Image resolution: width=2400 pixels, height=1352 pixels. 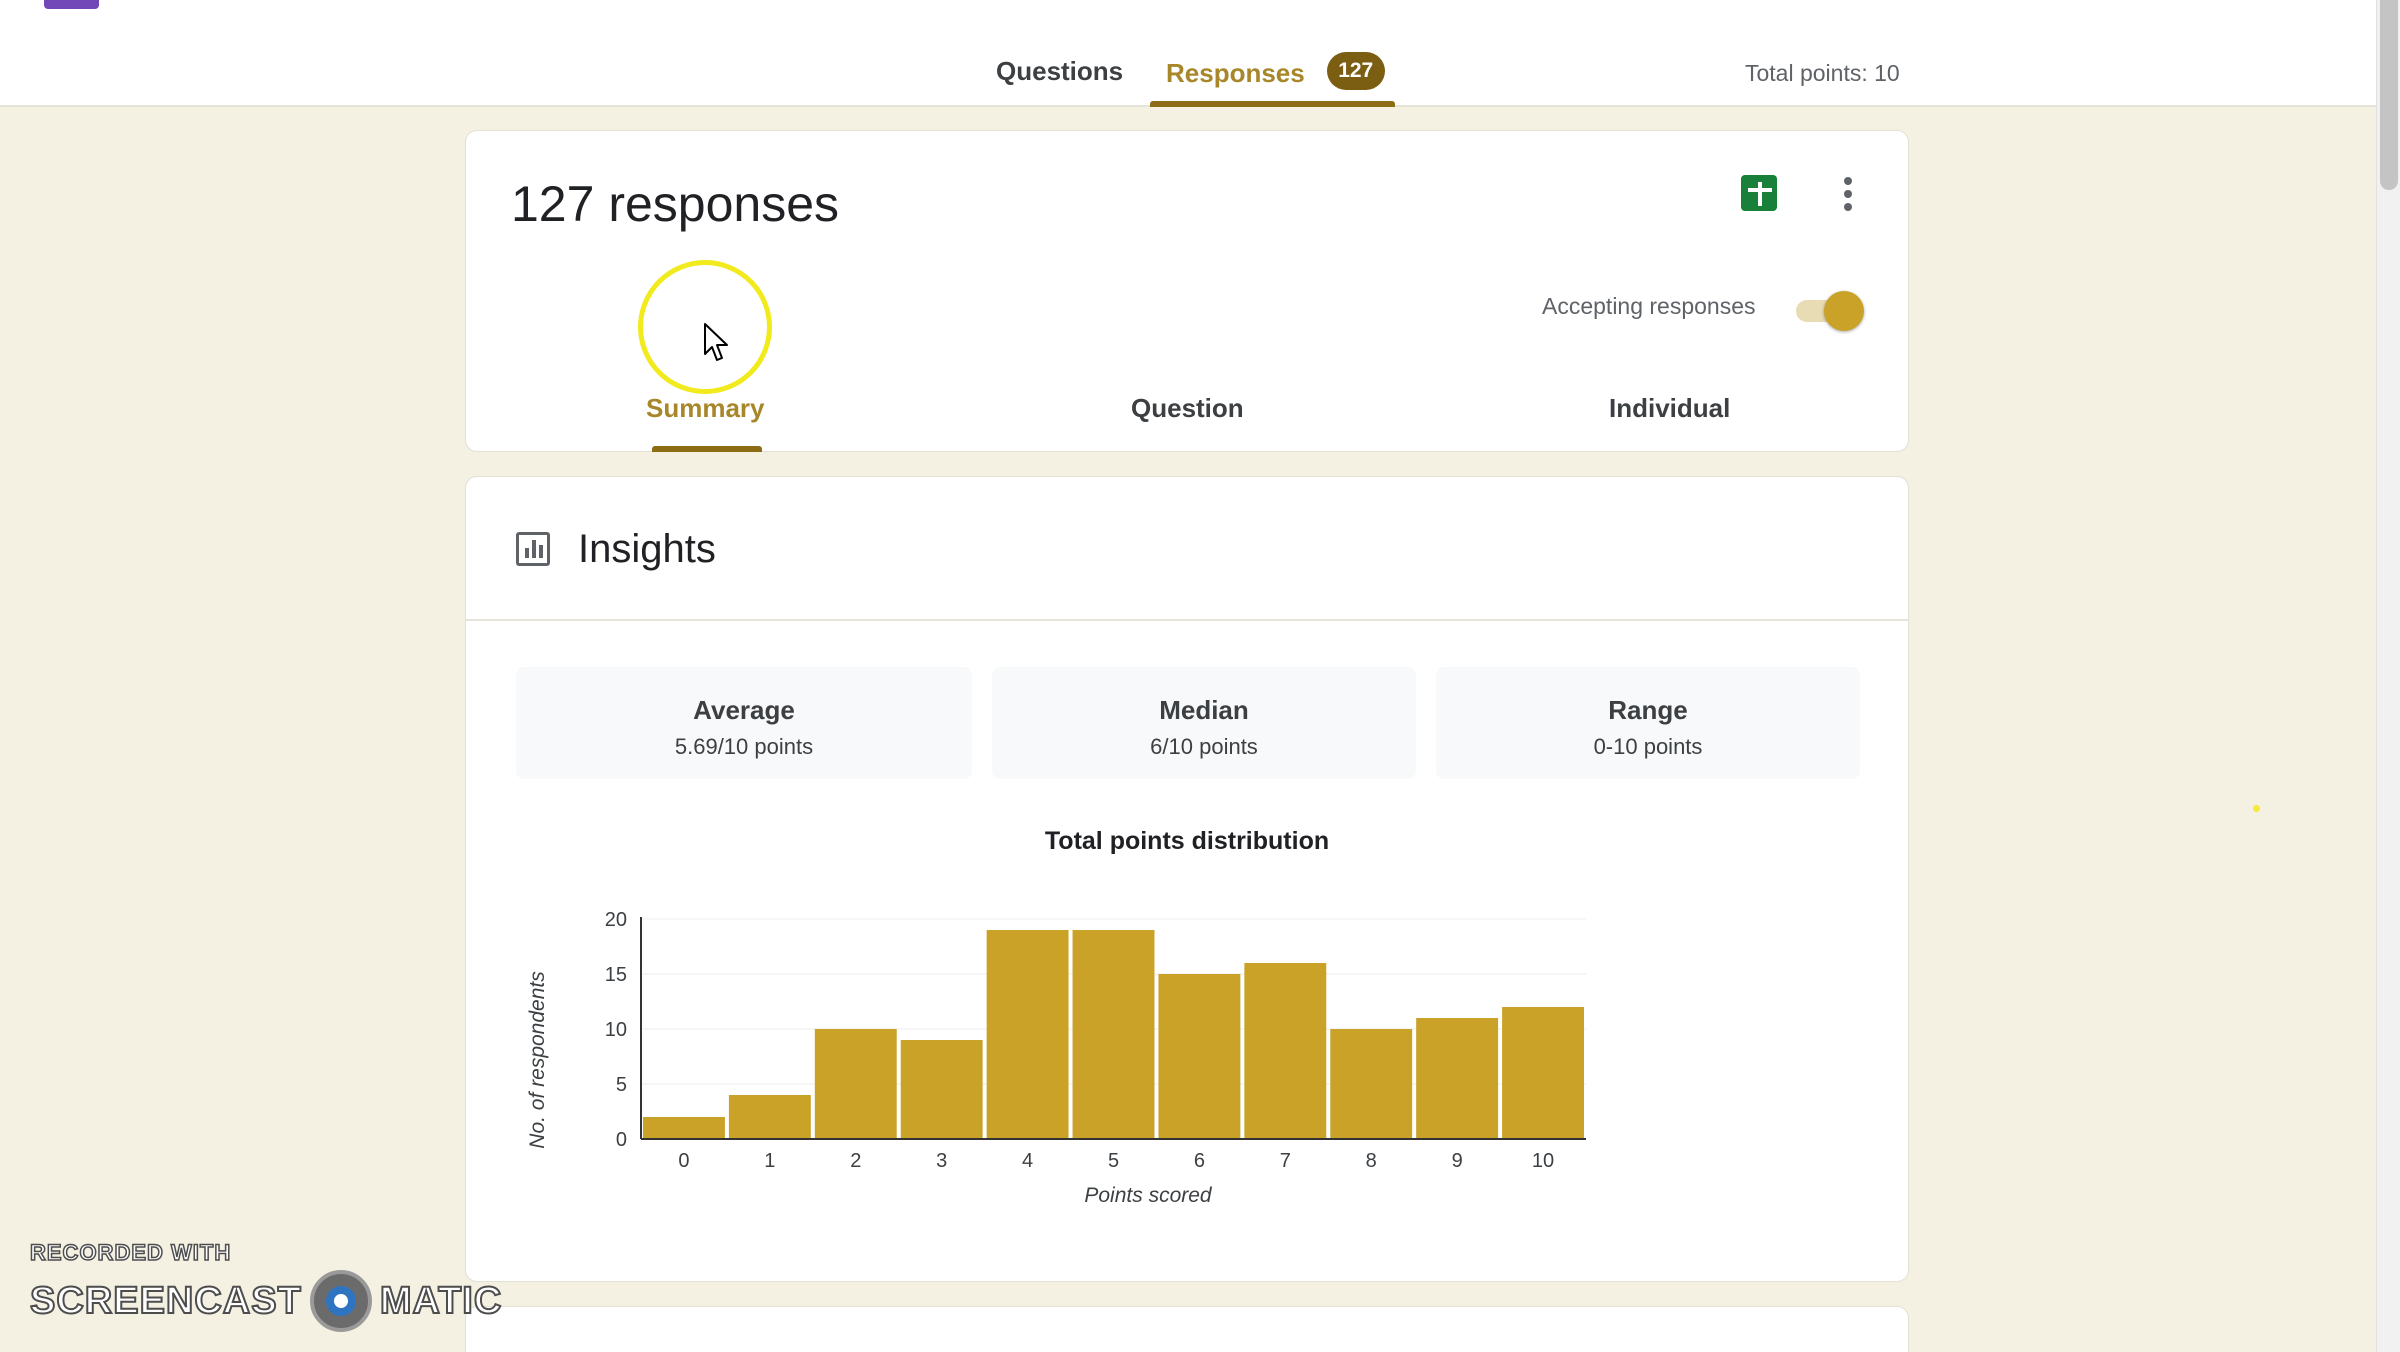 I want to click on stat-range-label: Range, so click(x=1648, y=710).